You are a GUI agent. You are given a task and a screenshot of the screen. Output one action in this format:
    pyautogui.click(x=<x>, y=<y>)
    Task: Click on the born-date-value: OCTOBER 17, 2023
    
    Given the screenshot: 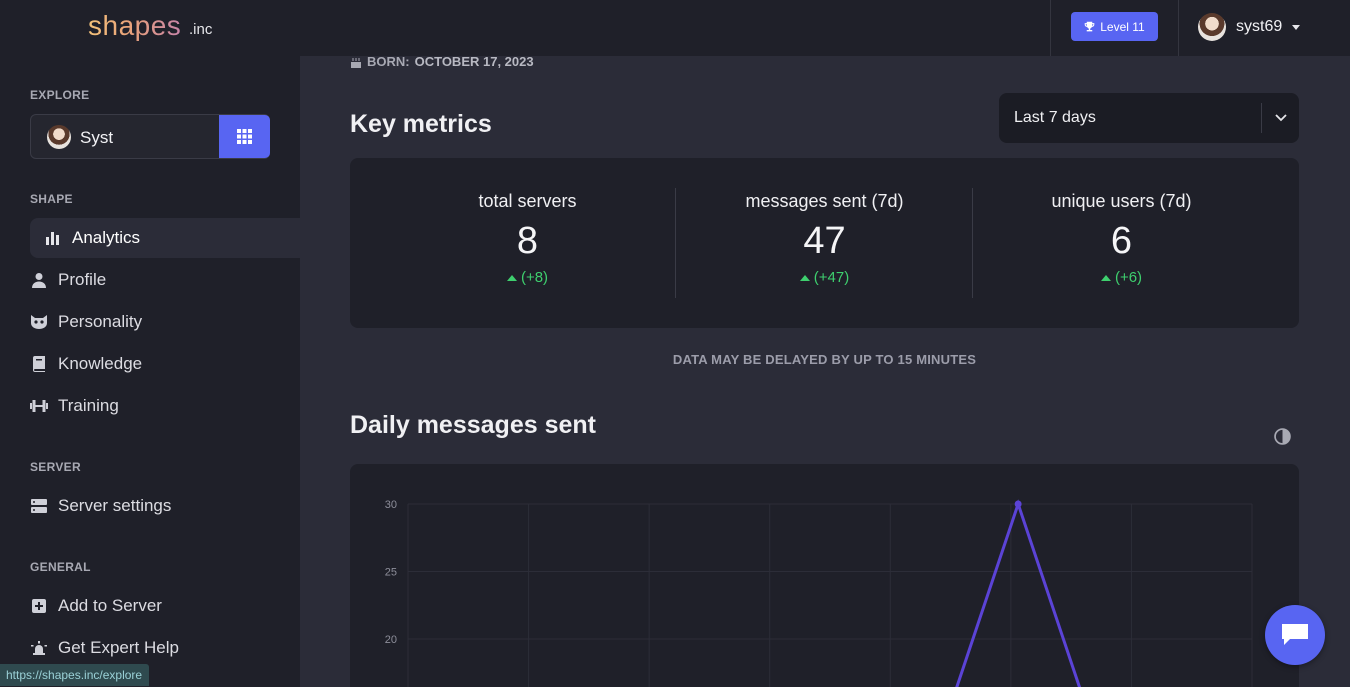 What is the action you would take?
    pyautogui.click(x=474, y=61)
    